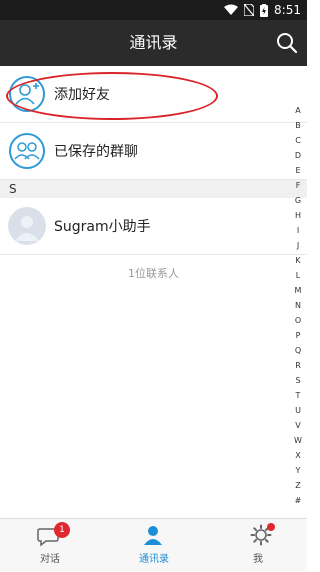 Image resolution: width=320 pixels, height=572 pixels. What do you see at coordinates (298, 140) in the screenshot?
I see `index-letter: C` at bounding box center [298, 140].